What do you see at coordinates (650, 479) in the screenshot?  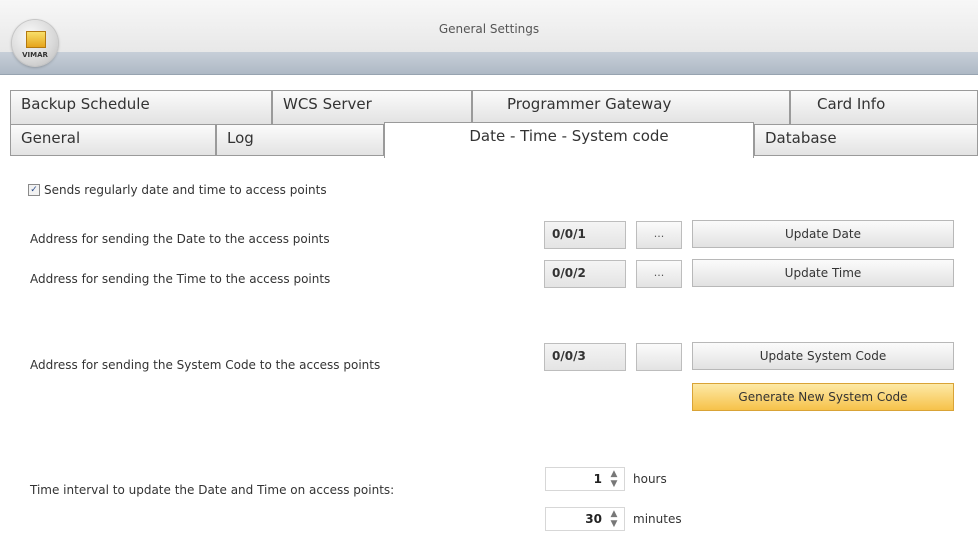 I see `hours-unit-label: hours` at bounding box center [650, 479].